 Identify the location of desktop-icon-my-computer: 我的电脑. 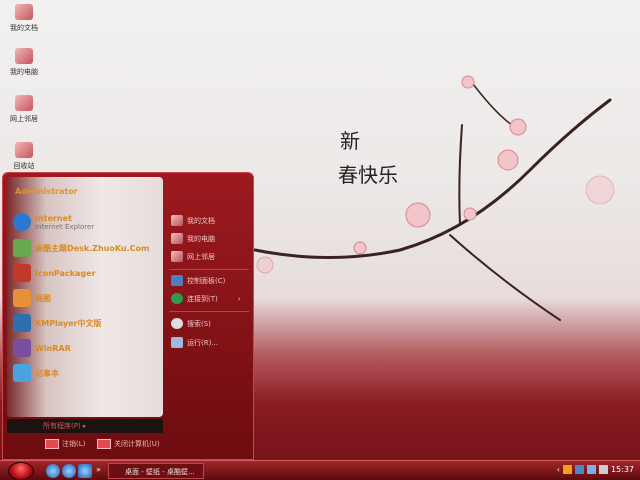
(24, 62).